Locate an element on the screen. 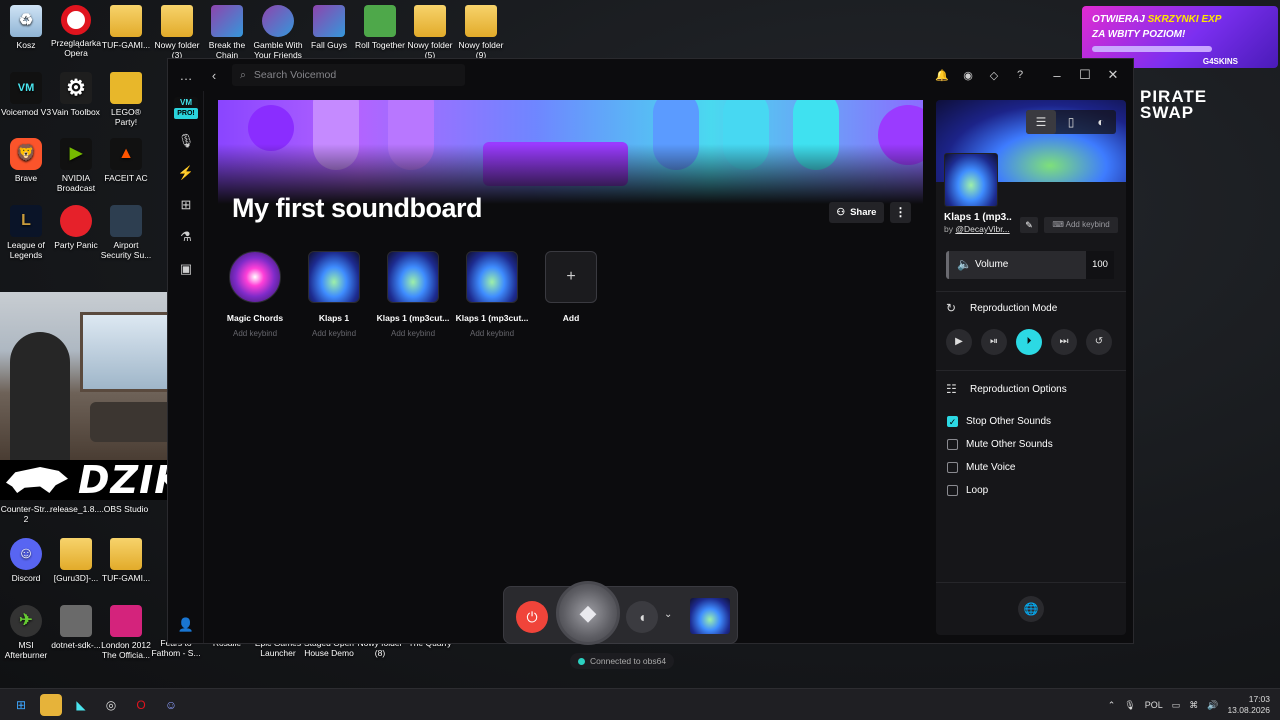  desktop-icon-folder-9: Nowy folder (9) is located at coordinates (481, 32).